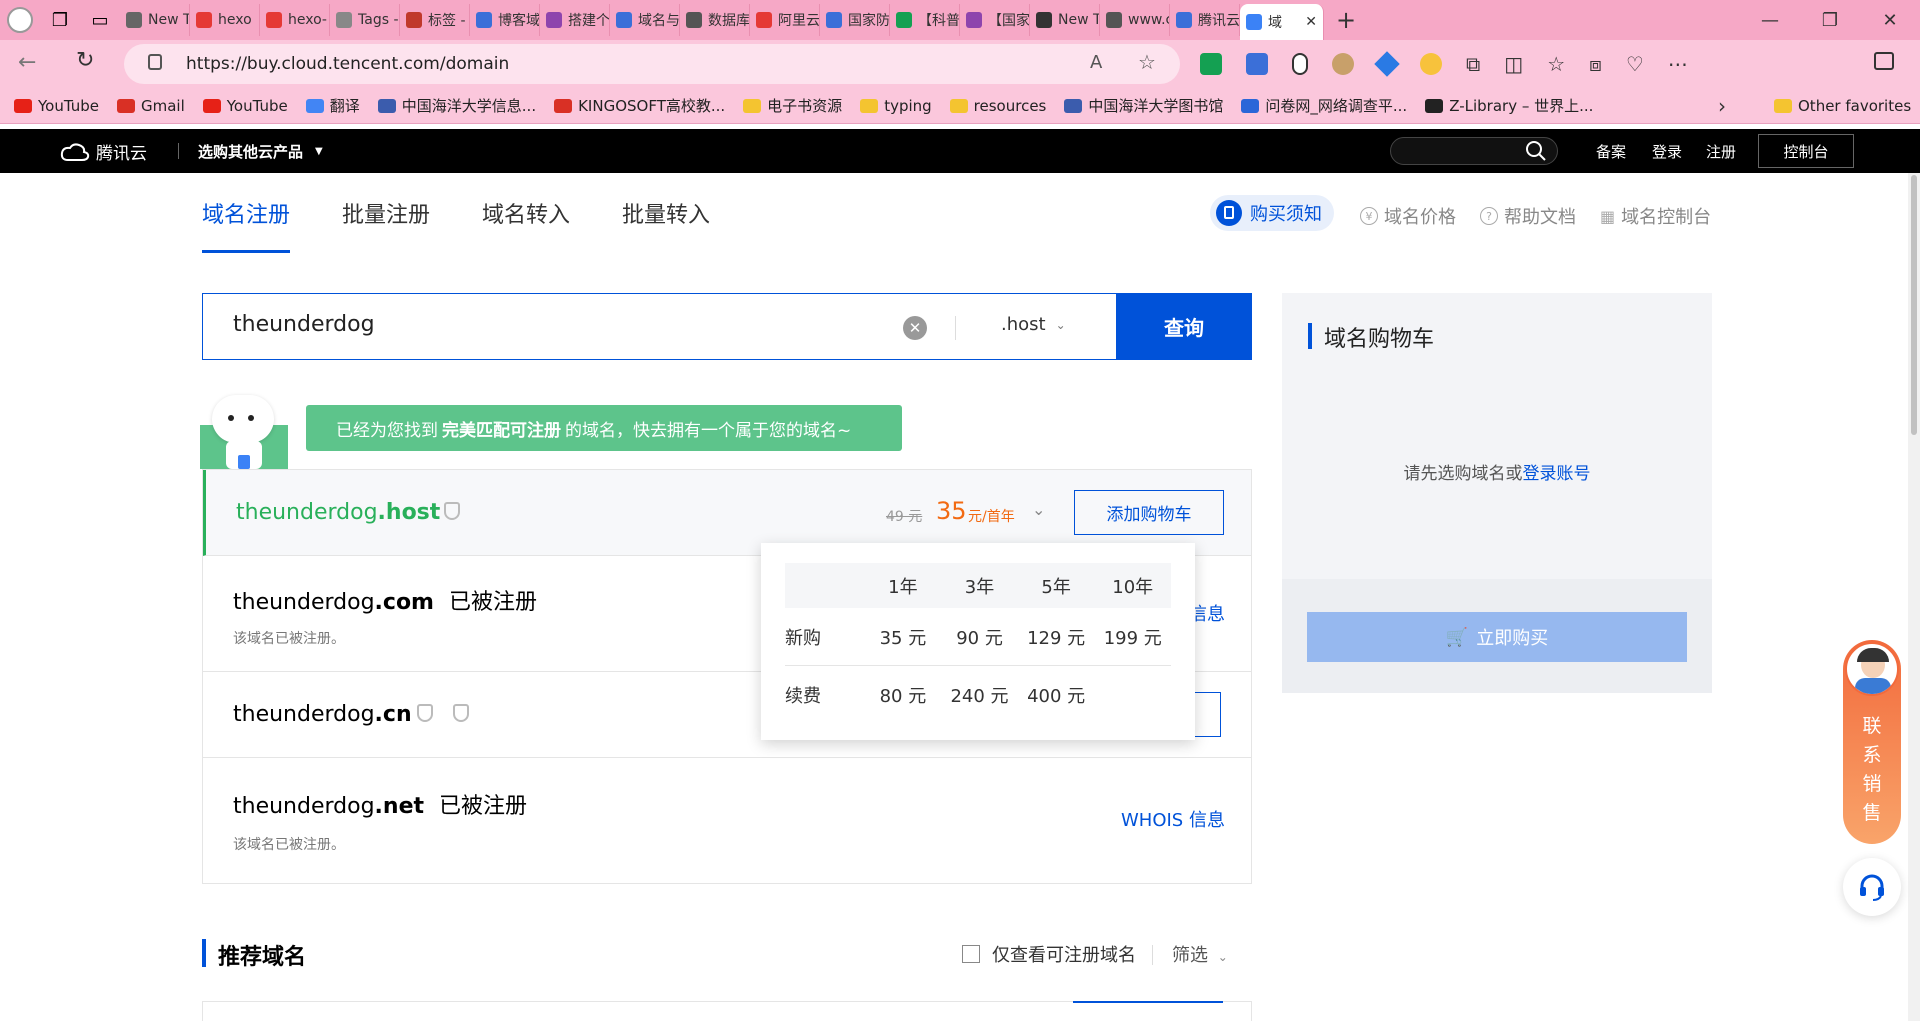 This screenshot has height=1021, width=1920. Describe the element at coordinates (304, 324) in the screenshot. I see `domain-search-input: theunderdog` at that location.